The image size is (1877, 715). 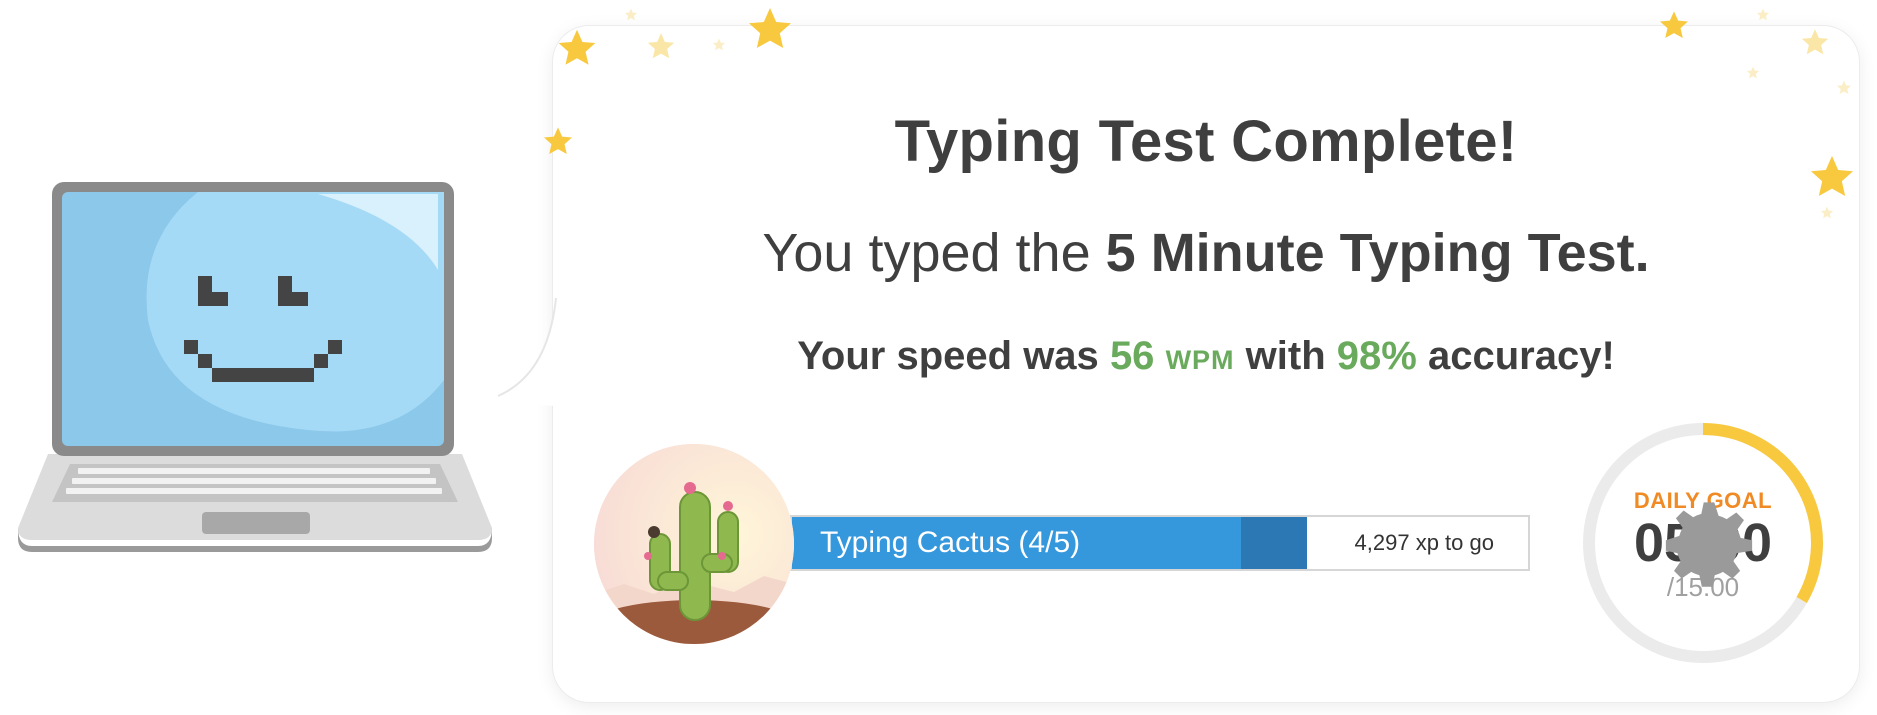 I want to click on cactus-badge-icon, so click(x=694, y=544).